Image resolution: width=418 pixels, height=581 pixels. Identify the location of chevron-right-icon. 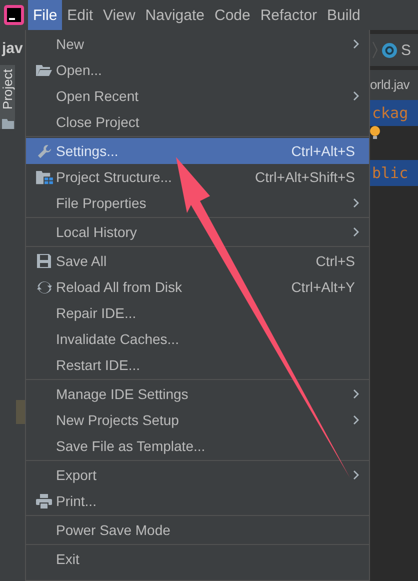
(375, 50).